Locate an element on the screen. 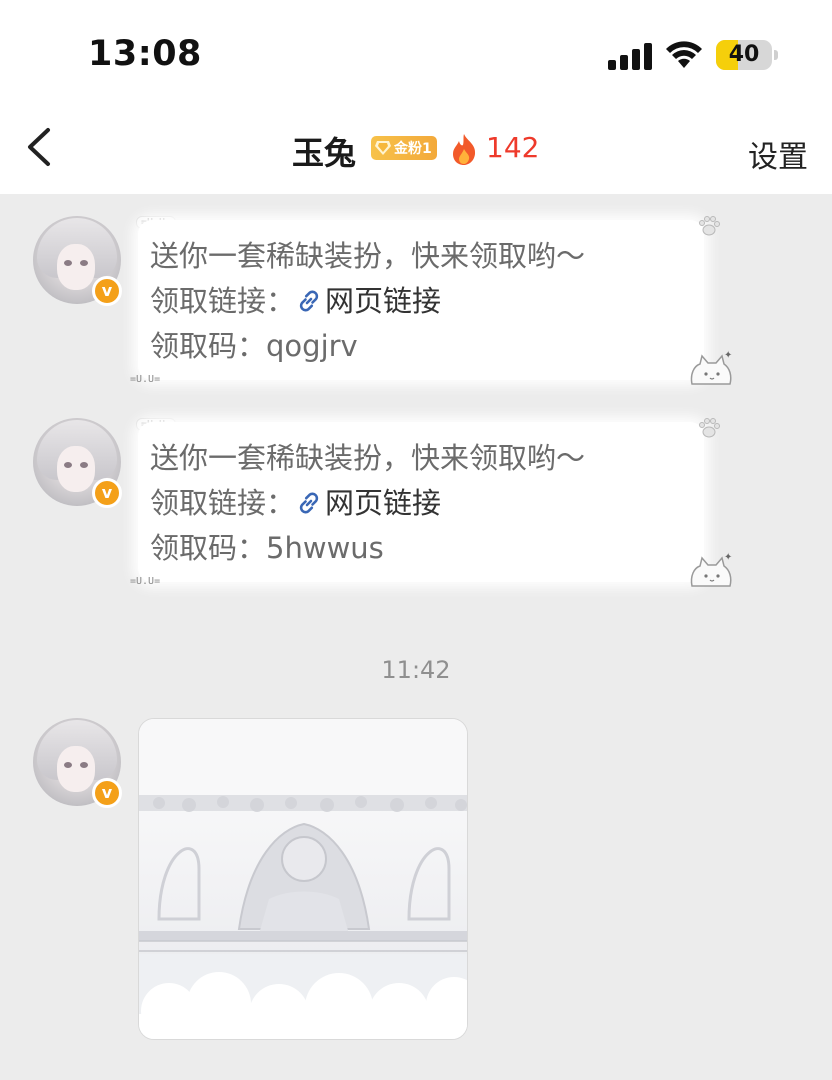  chat-header: 玉兔 金粉1 142 设置 is located at coordinates (416, 147).